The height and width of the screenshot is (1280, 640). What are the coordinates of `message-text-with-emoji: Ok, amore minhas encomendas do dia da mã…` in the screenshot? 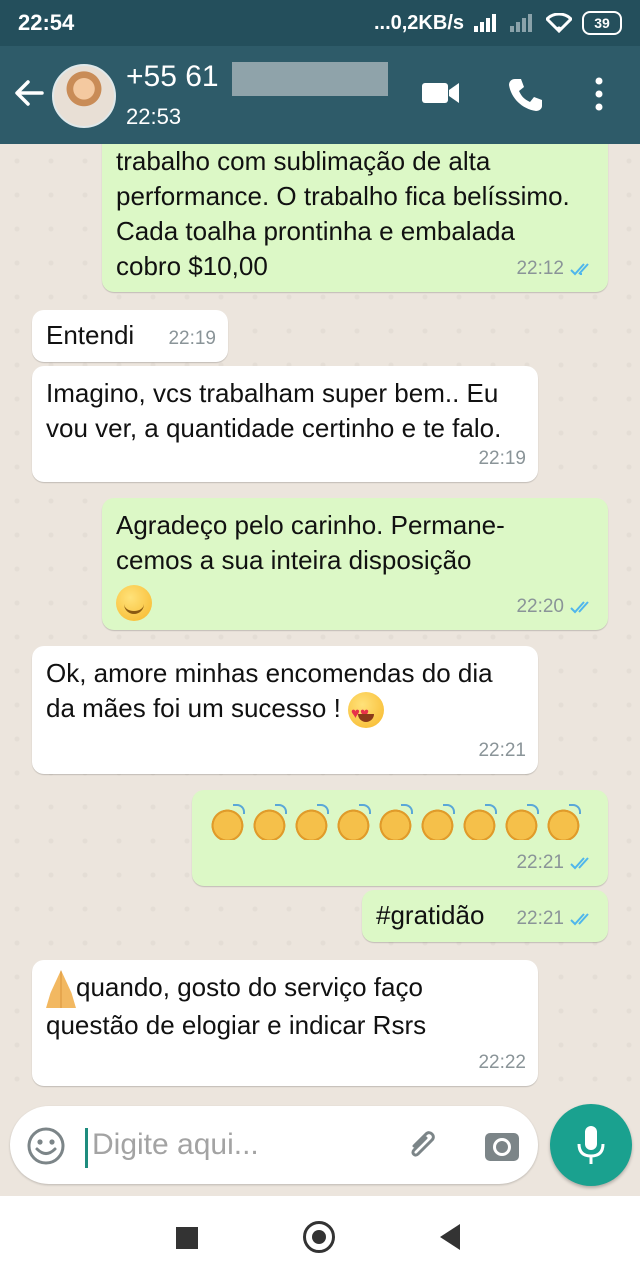 It's located at (281, 693).